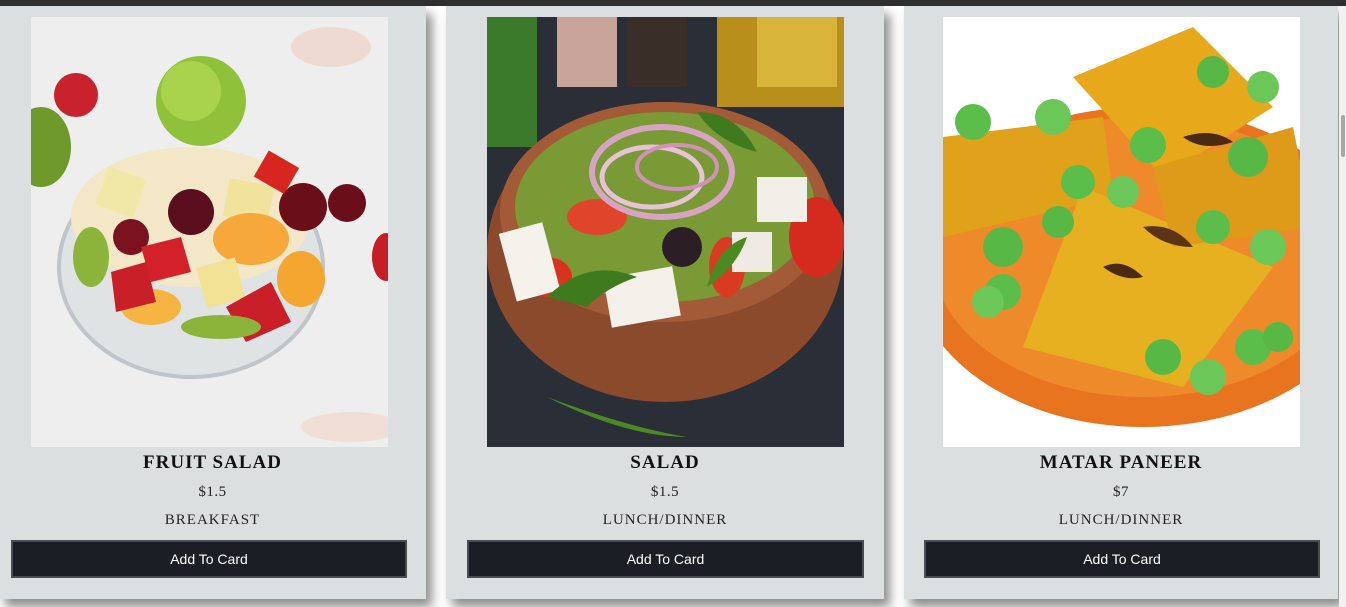 The height and width of the screenshot is (607, 1346). I want to click on scrollbar-track, so click(1342, 306).